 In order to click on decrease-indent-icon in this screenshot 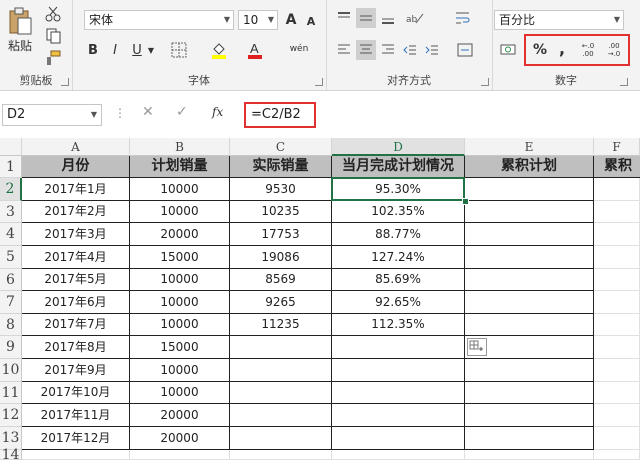, I will do `click(410, 50)`.